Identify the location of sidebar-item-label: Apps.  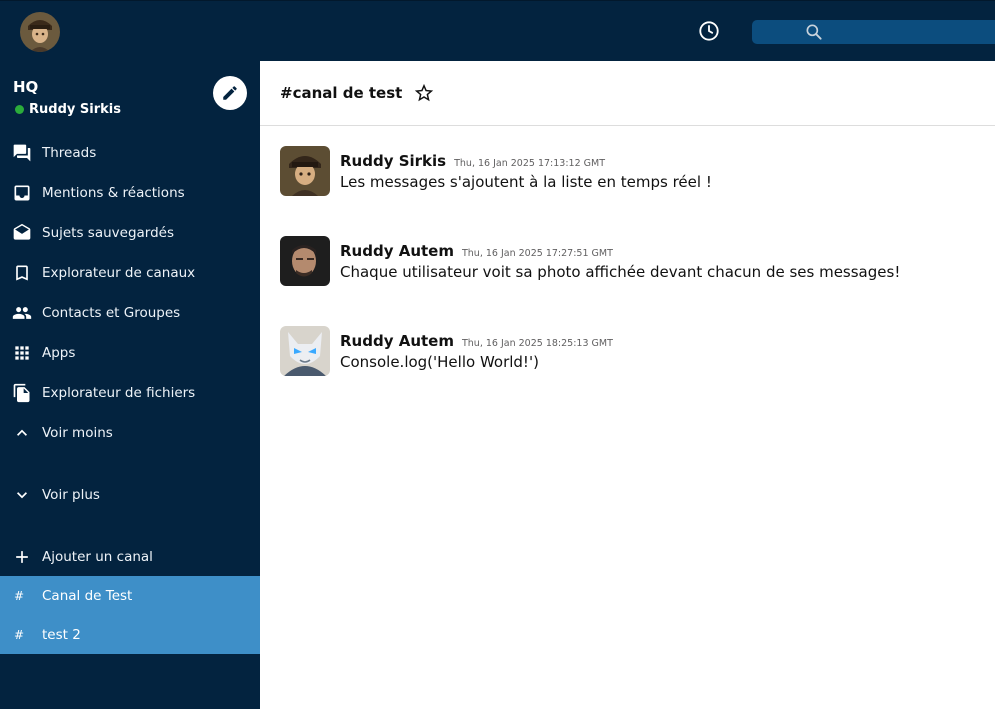
(59, 353).